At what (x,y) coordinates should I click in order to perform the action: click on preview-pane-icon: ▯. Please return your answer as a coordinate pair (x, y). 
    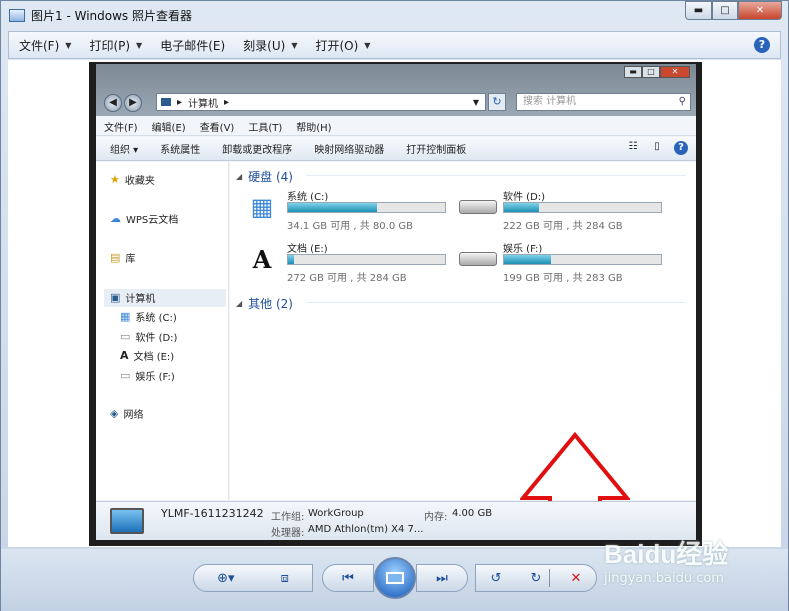
    Looking at the image, I should click on (657, 146).